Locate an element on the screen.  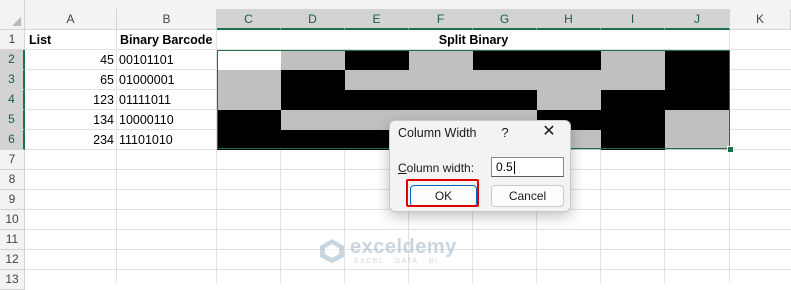
fill-handle is located at coordinates (730, 149).